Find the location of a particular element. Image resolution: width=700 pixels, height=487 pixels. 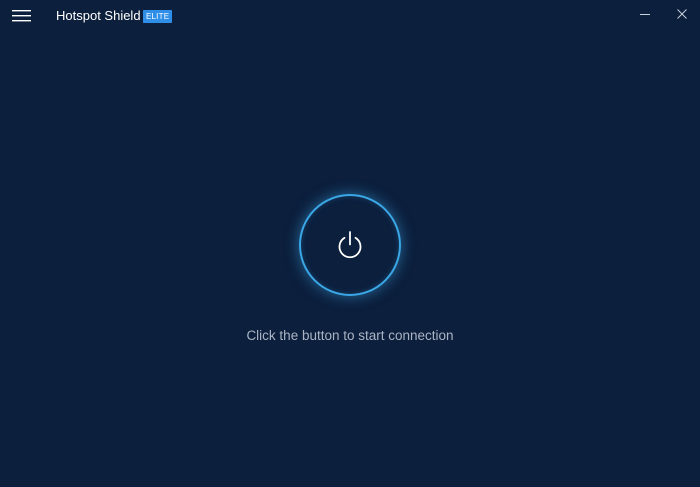

menu-button is located at coordinates (22, 15).